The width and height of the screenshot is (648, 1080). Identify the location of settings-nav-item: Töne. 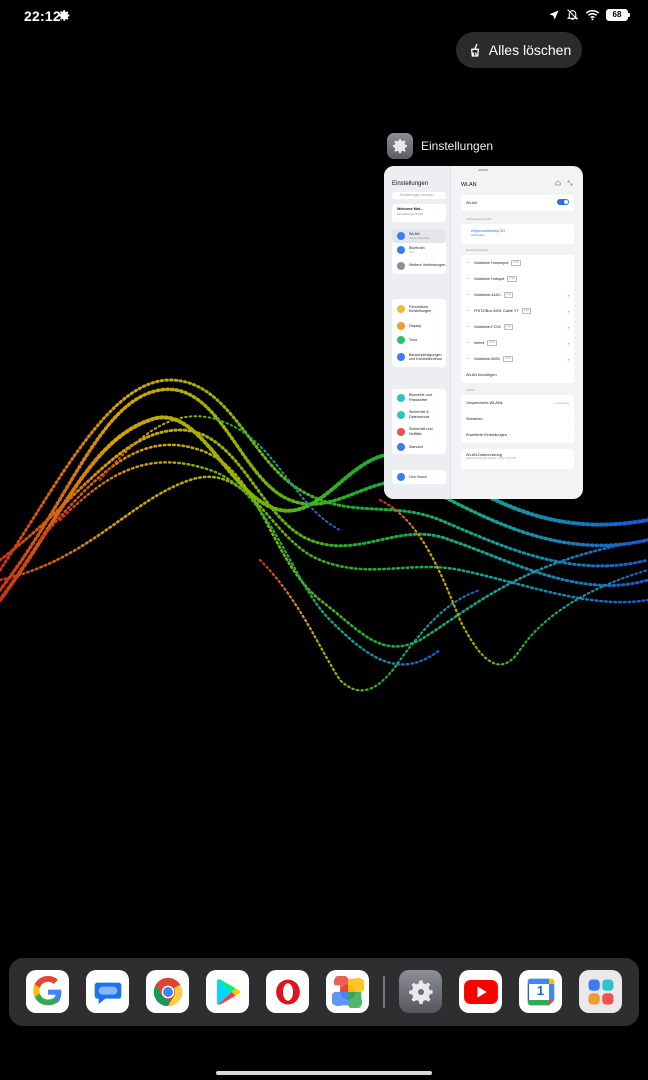
(419, 340).